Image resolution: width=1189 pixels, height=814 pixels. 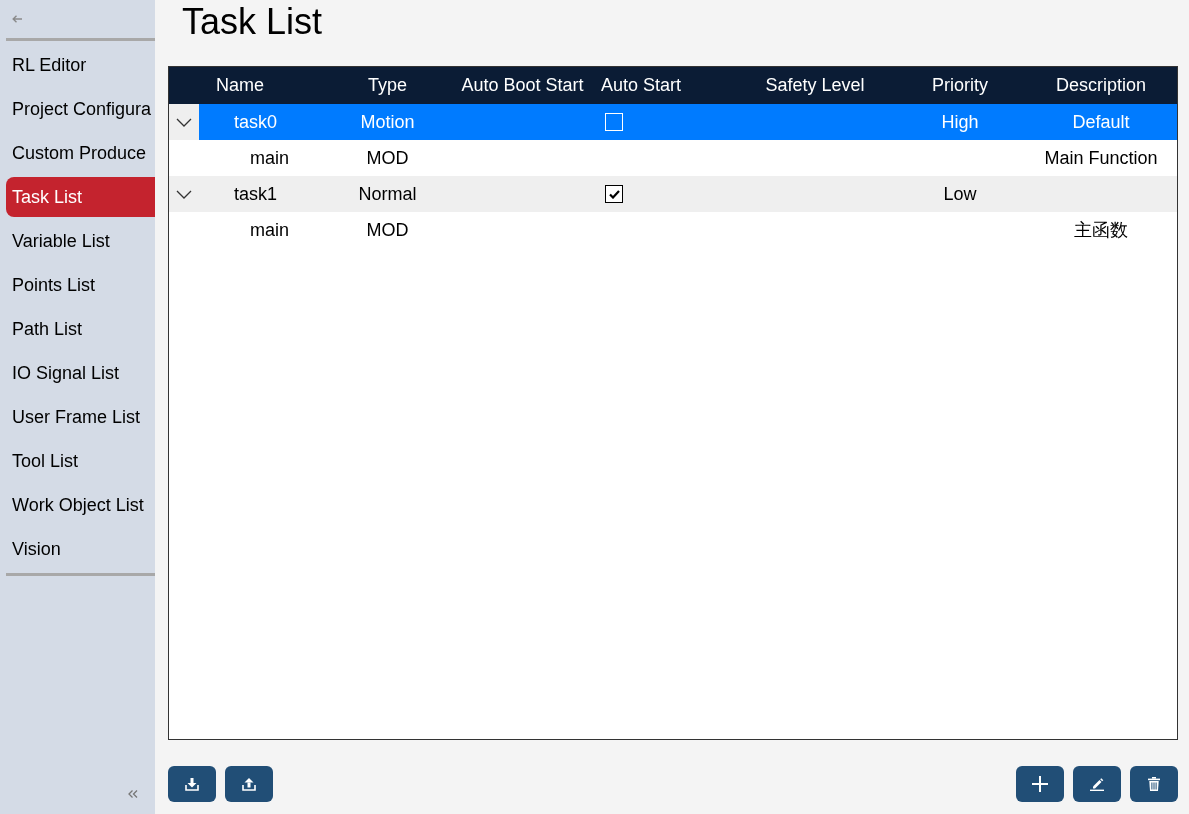 I want to click on upload-icon, so click(x=249, y=784).